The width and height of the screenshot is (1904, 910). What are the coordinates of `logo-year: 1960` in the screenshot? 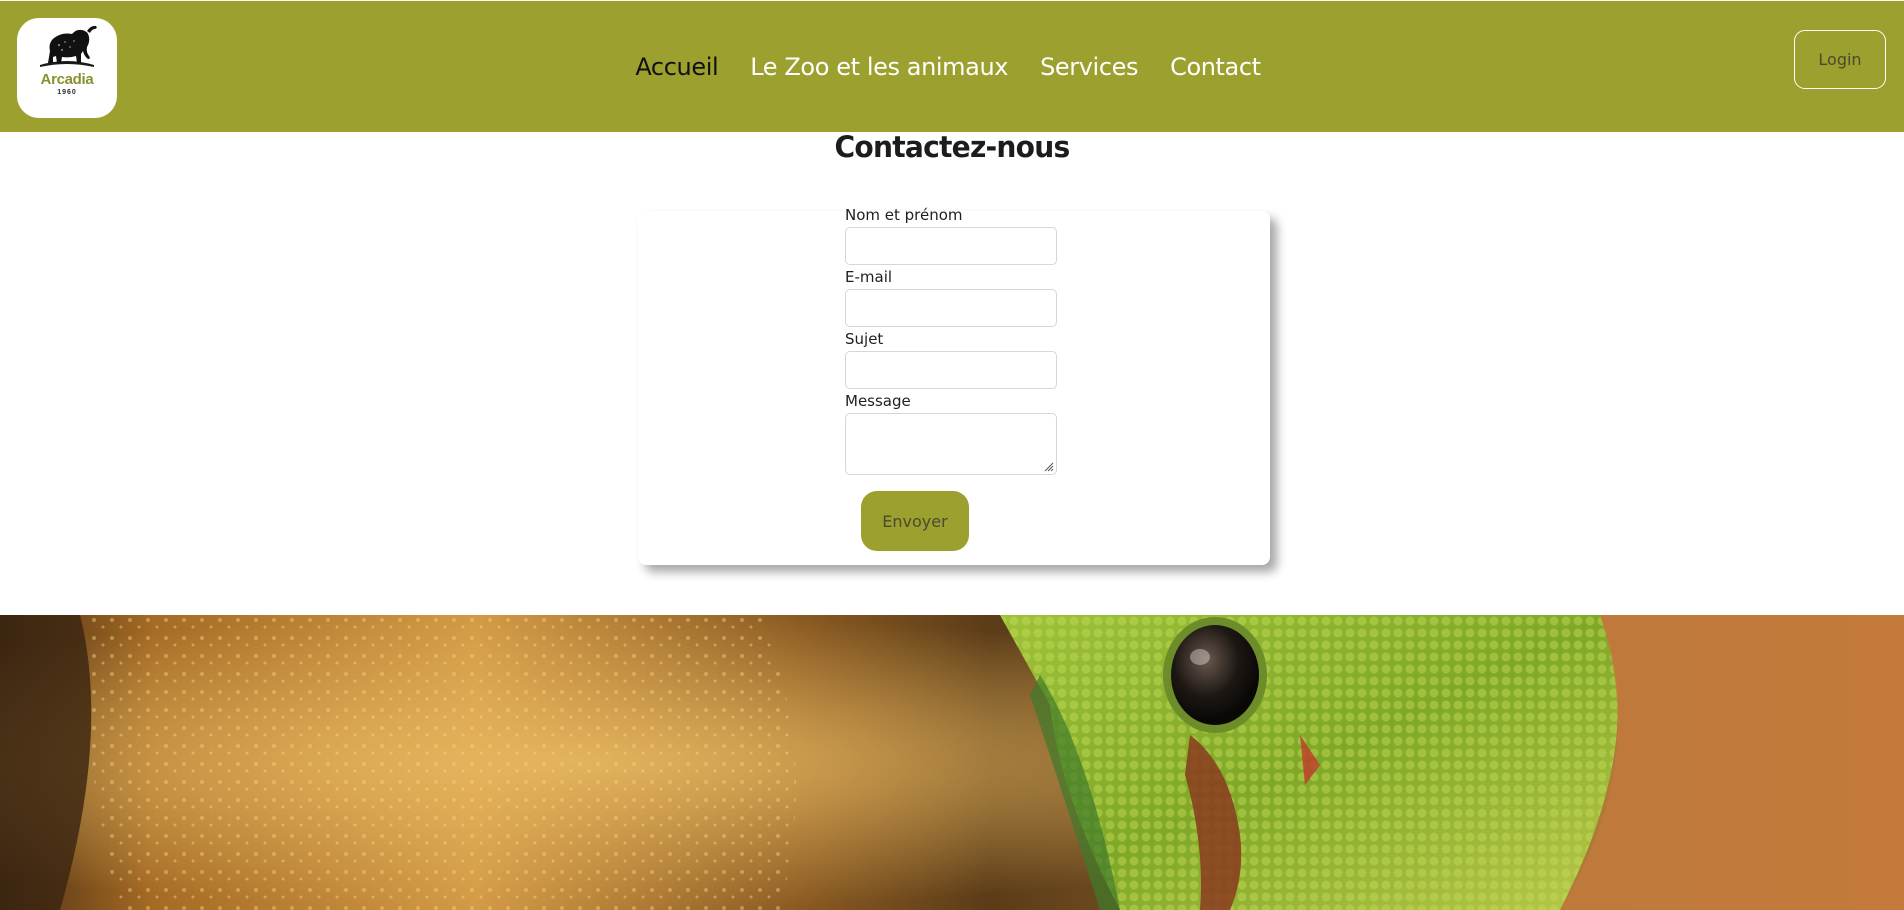 It's located at (67, 92).